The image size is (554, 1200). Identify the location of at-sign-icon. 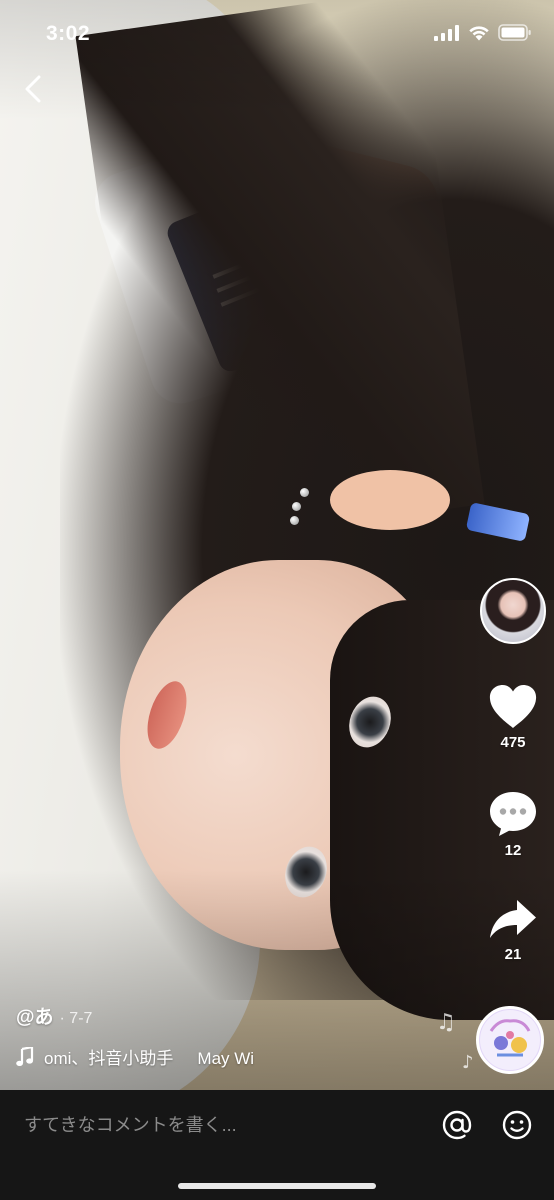
(457, 1125).